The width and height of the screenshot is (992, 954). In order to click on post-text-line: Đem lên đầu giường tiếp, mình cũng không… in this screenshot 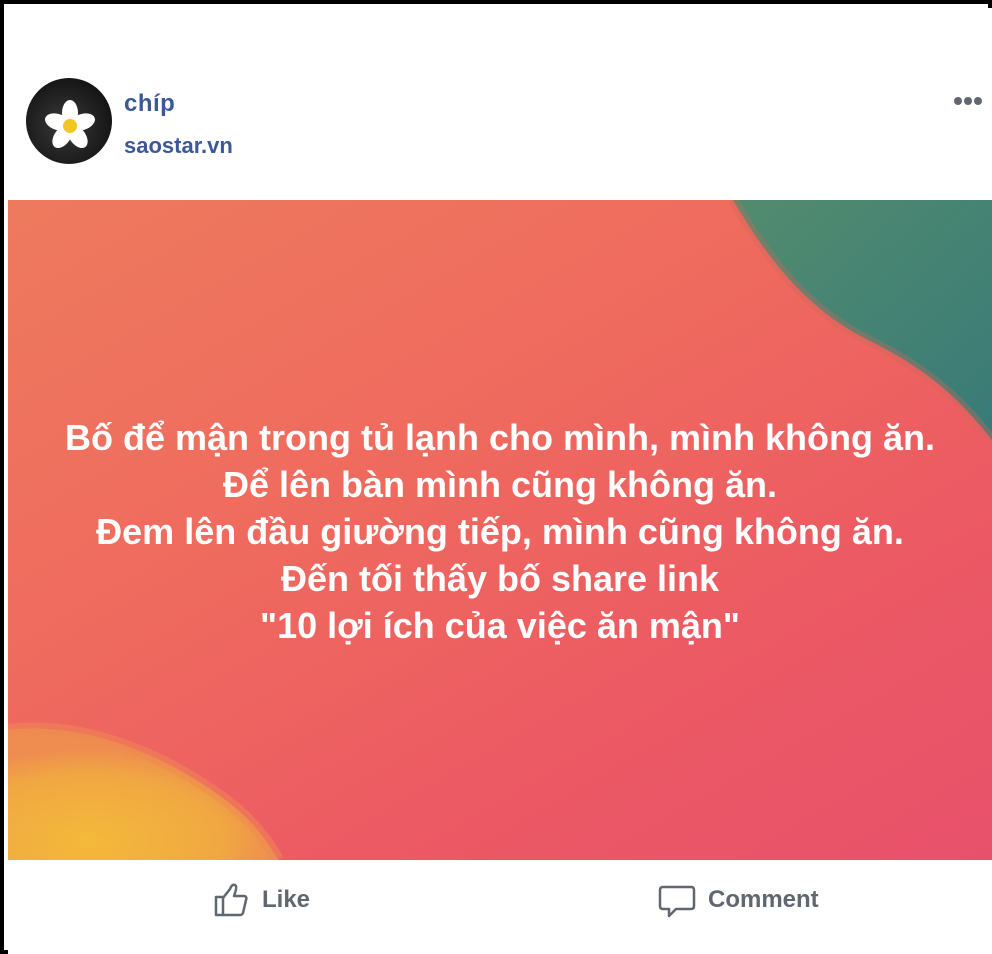, I will do `click(500, 531)`.